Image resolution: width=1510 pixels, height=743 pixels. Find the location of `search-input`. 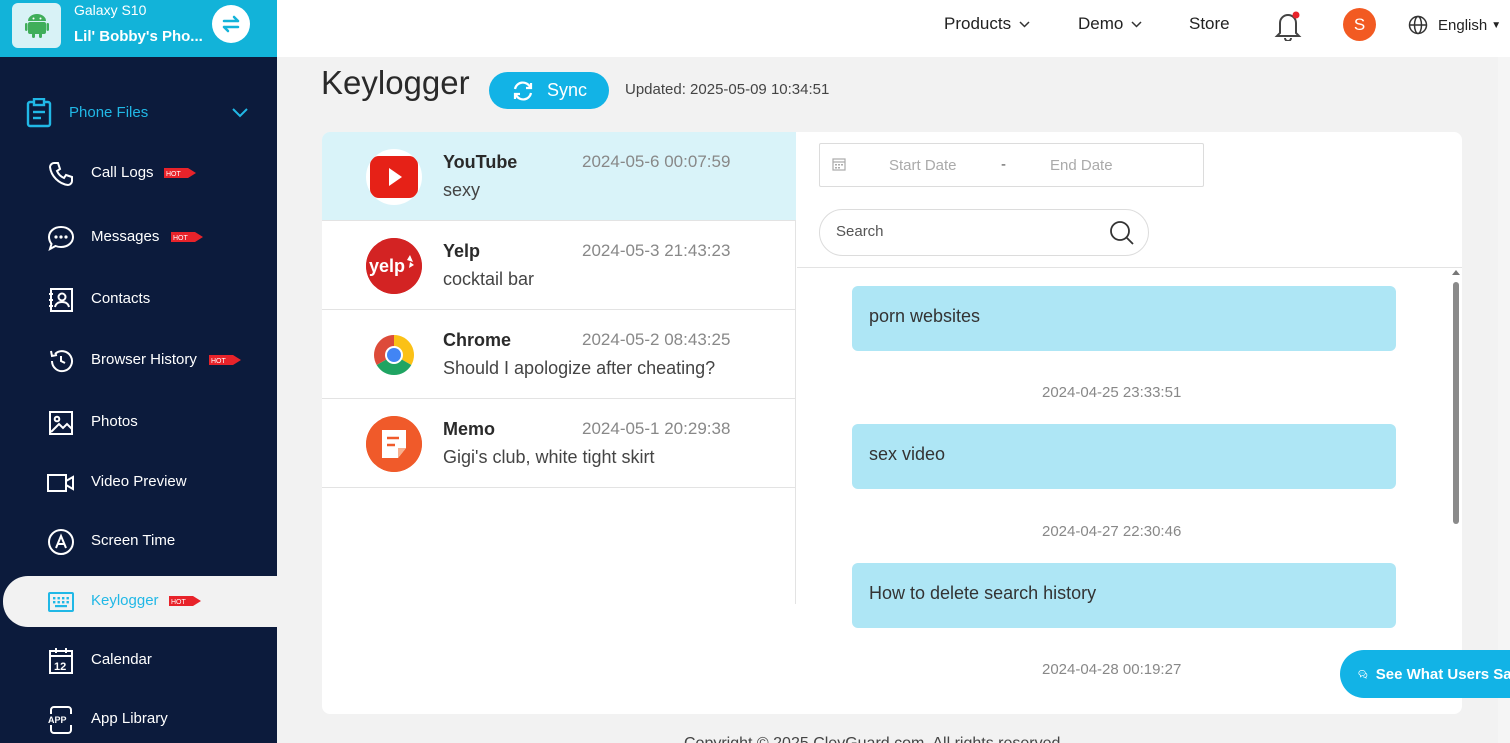

search-input is located at coordinates (966, 231).